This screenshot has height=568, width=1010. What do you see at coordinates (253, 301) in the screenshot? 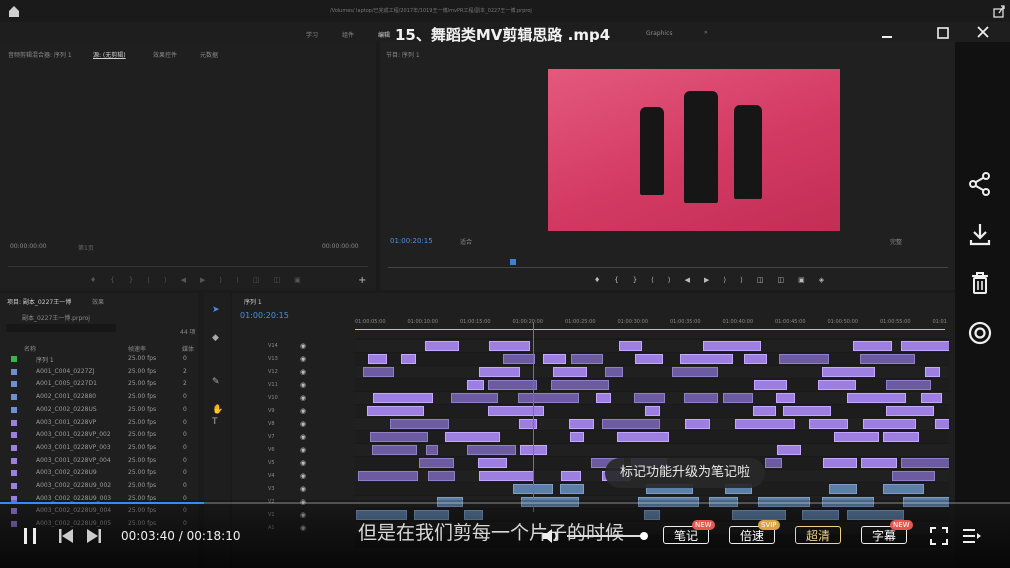
I see `tab-sequence: 序列 1` at bounding box center [253, 301].